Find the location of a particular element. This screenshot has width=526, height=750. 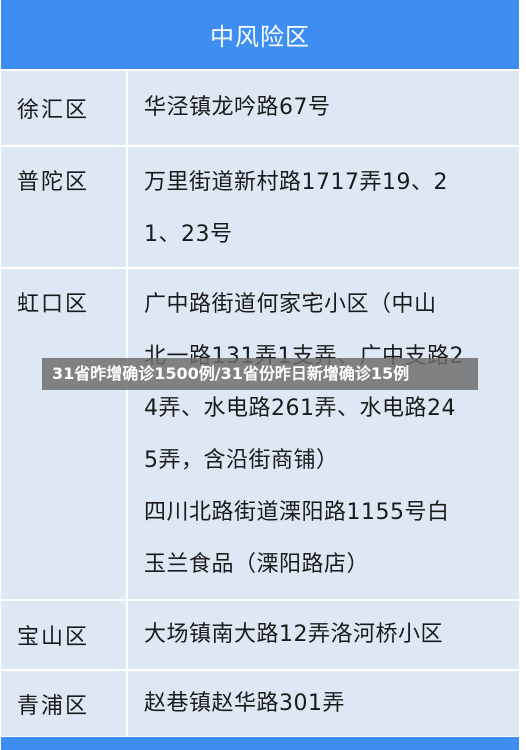

address-line: 万里街道新村路1717弄19、2 is located at coordinates (296, 182).